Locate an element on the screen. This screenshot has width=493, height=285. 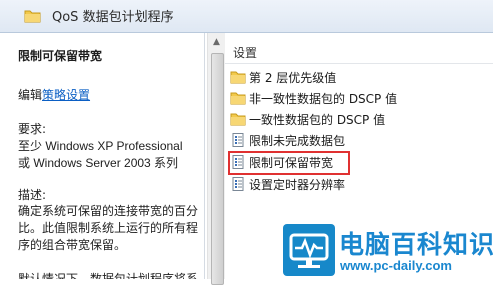
requirements-label: 要求: is located at coordinates (32, 129).